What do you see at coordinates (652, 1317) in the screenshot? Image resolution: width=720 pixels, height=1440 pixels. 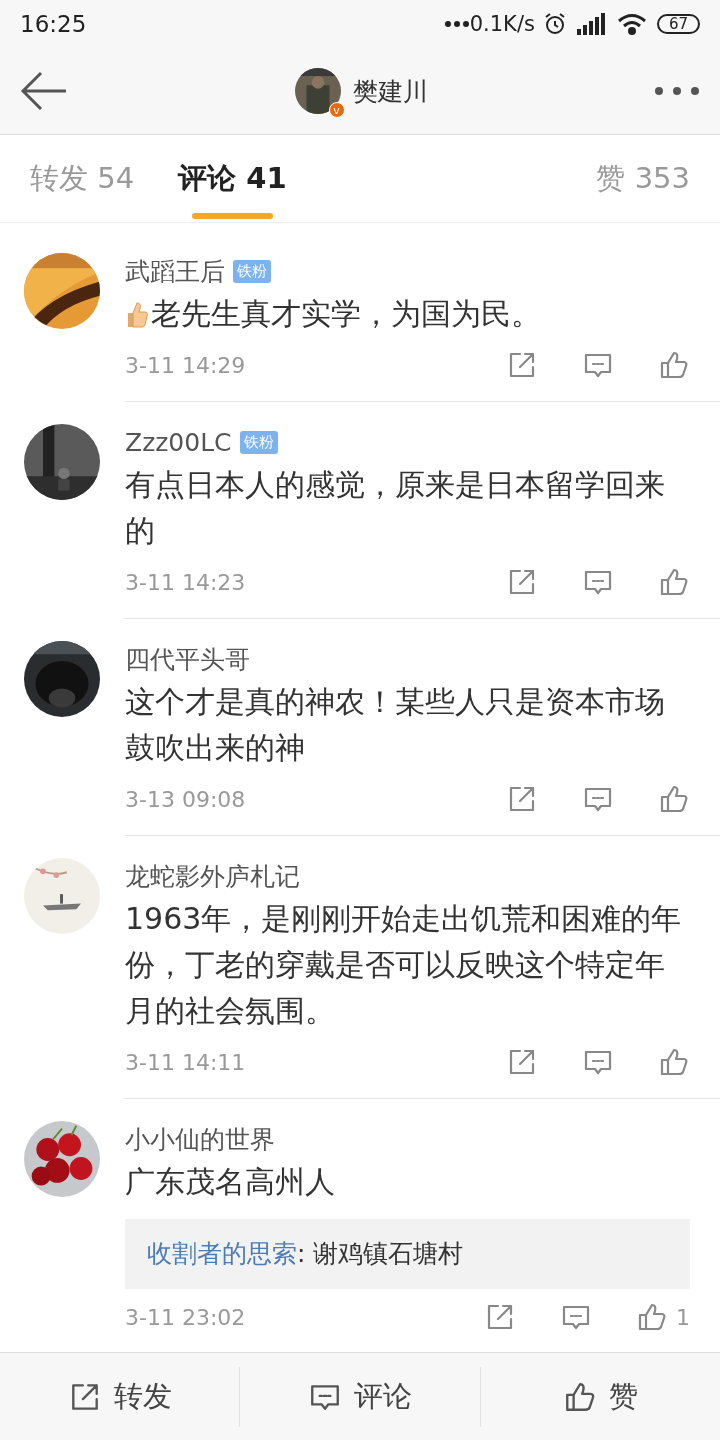 I see `thumbs-up-glyph-icon` at bounding box center [652, 1317].